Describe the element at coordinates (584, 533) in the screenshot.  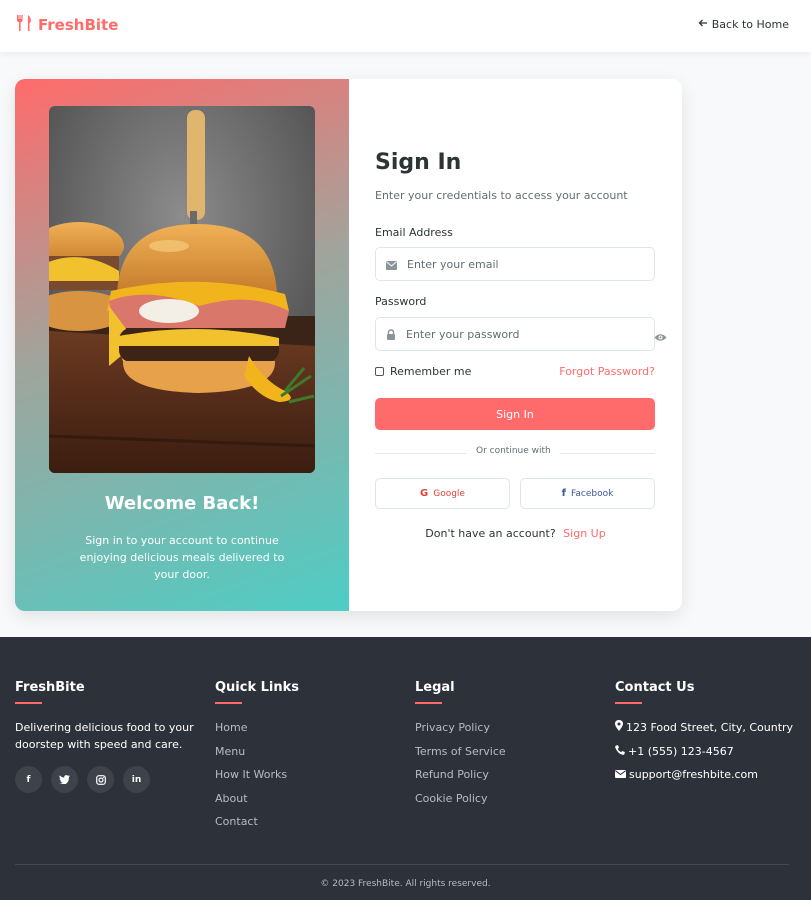
I see `signup-link: Sign Up` at that location.